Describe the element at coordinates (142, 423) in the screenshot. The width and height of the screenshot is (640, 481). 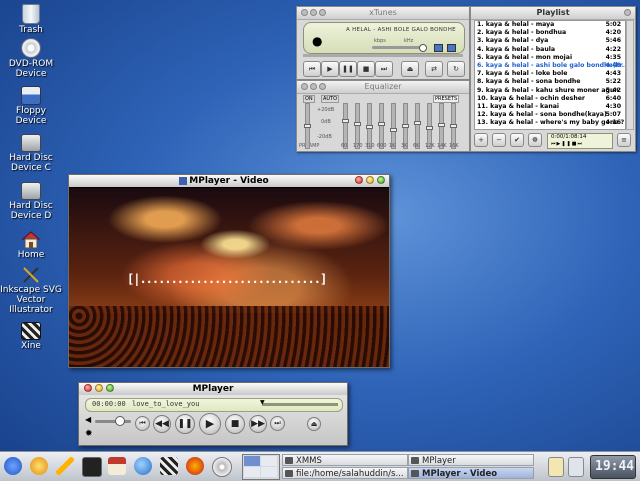
I see `prev-chapter-button: ⏮` at that location.